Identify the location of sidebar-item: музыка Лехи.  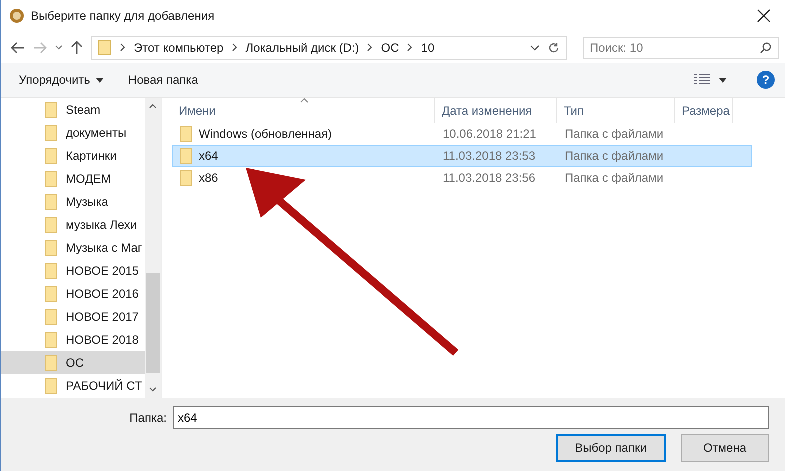
(73, 224).